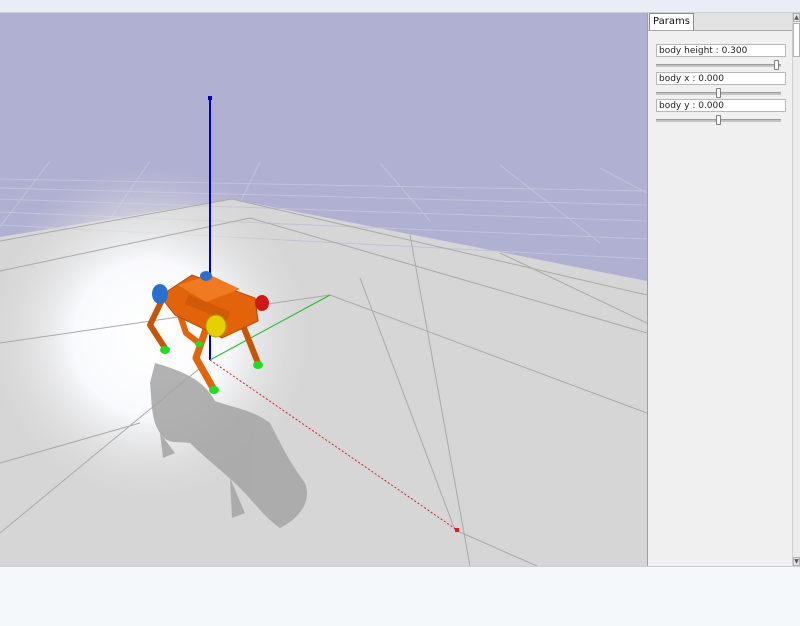 The width and height of the screenshot is (800, 626). I want to click on slider-body-y, so click(718, 120).